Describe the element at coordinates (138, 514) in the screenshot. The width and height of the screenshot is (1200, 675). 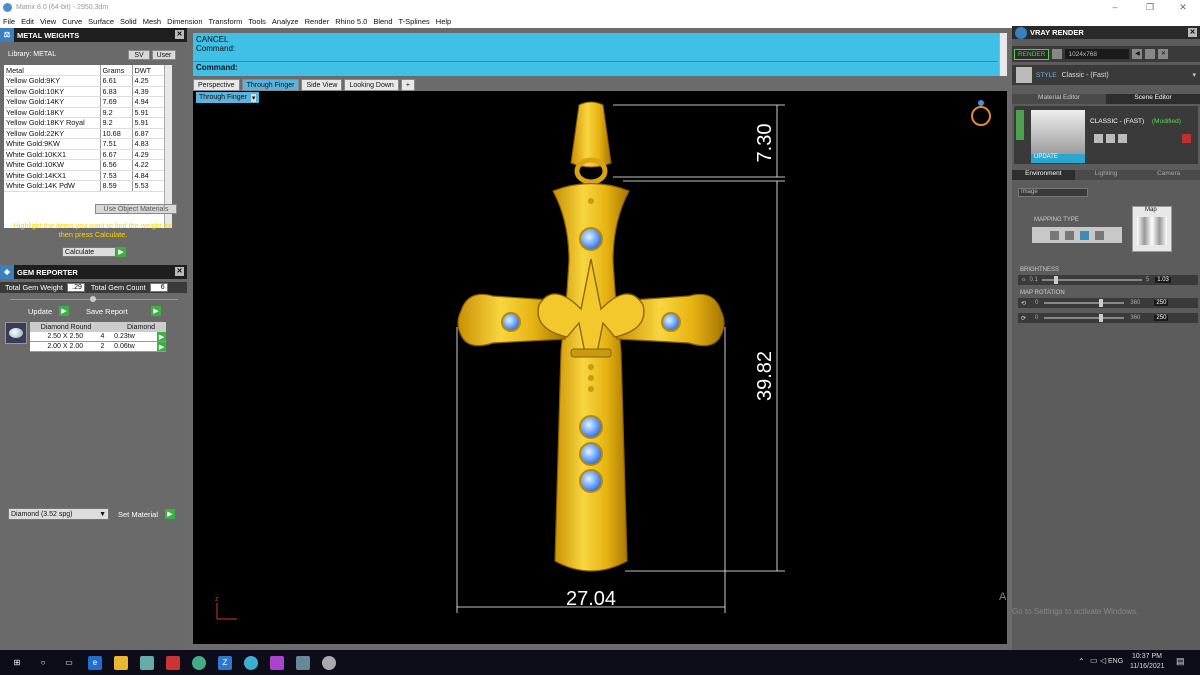
I see `set-material-label: Set Material` at that location.